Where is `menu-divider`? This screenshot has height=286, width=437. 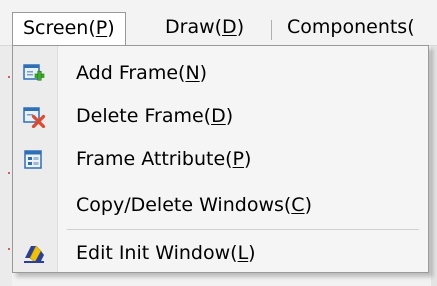
menu-divider is located at coordinates (243, 229).